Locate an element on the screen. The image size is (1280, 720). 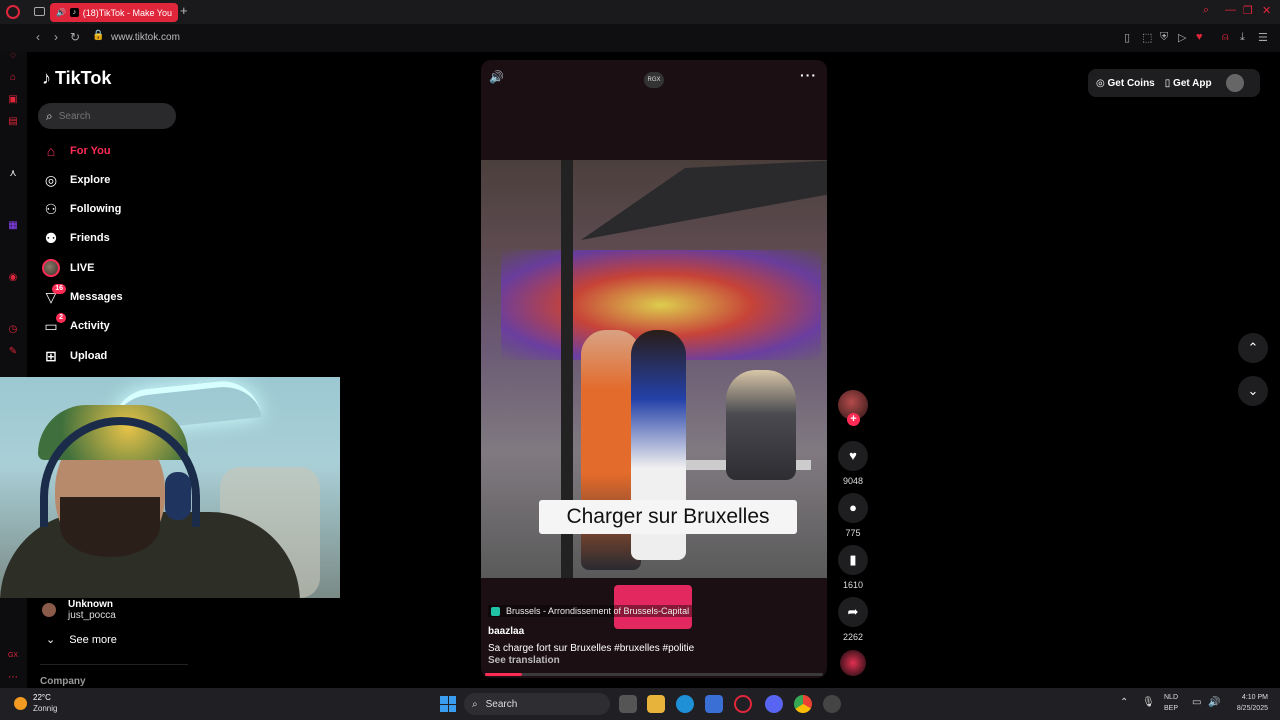
music-disc-icon is located at coordinates (853, 663).